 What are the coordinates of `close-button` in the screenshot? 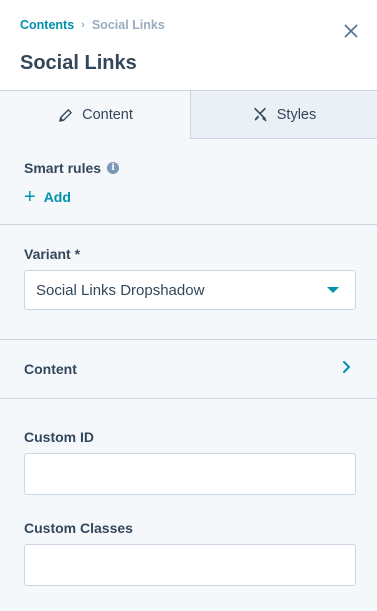 It's located at (351, 31).